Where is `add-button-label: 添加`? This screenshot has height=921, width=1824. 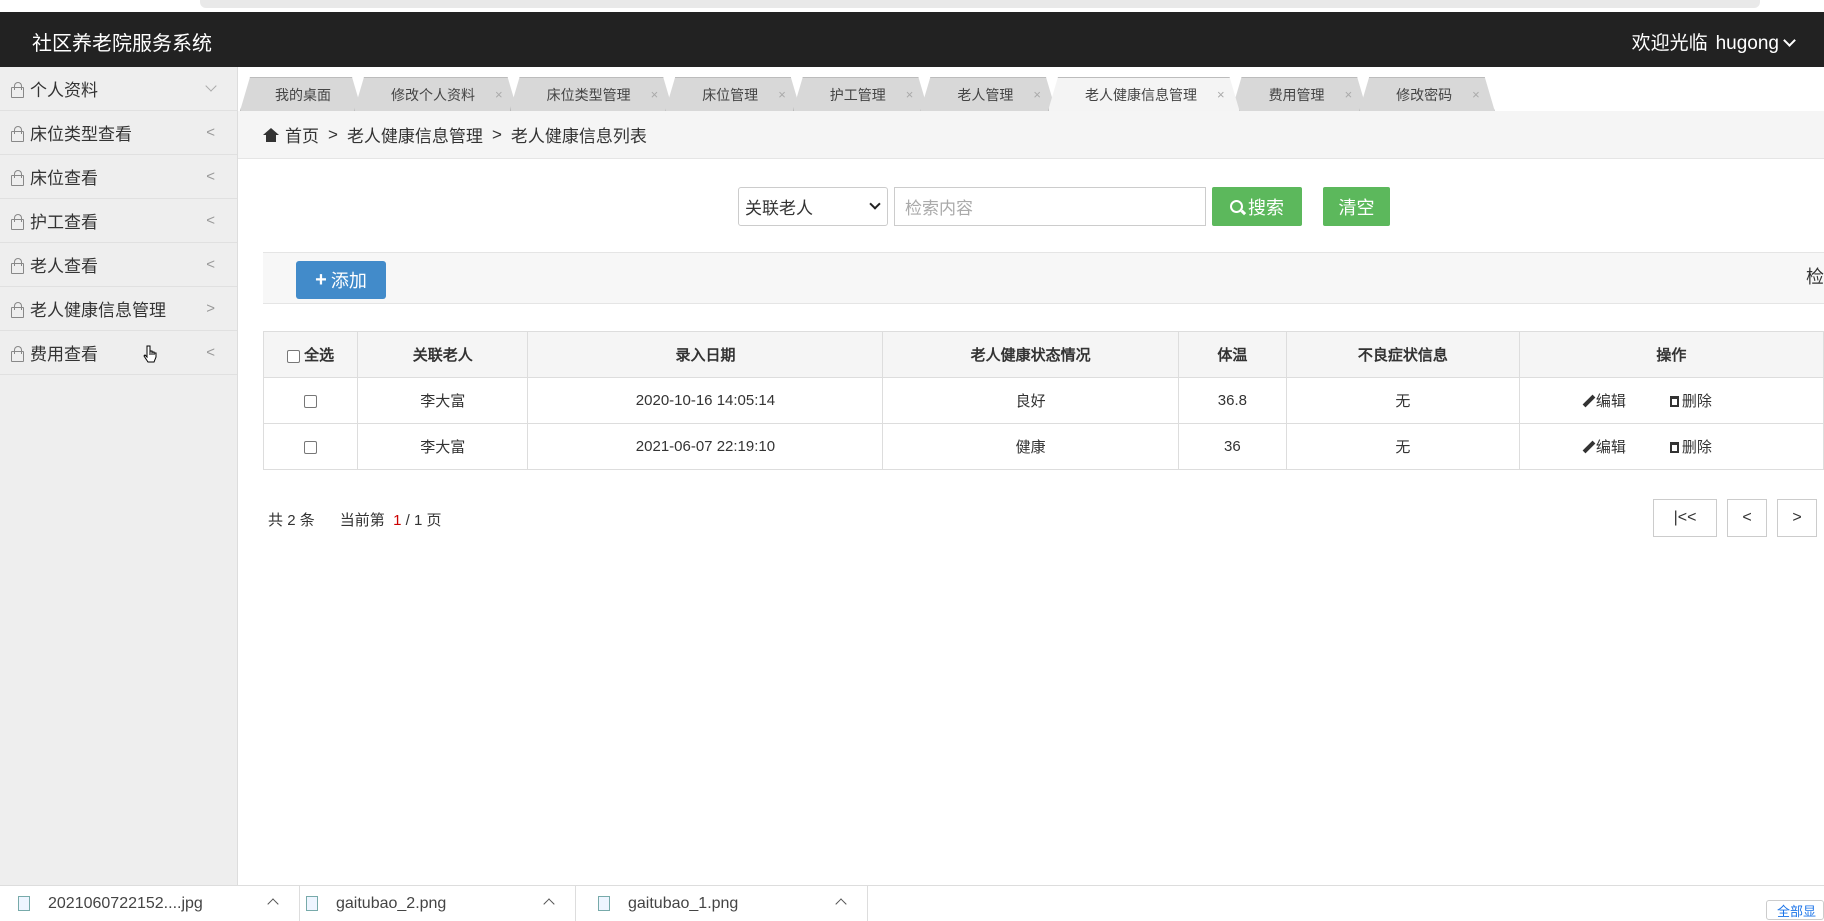 add-button-label: 添加 is located at coordinates (348, 281).